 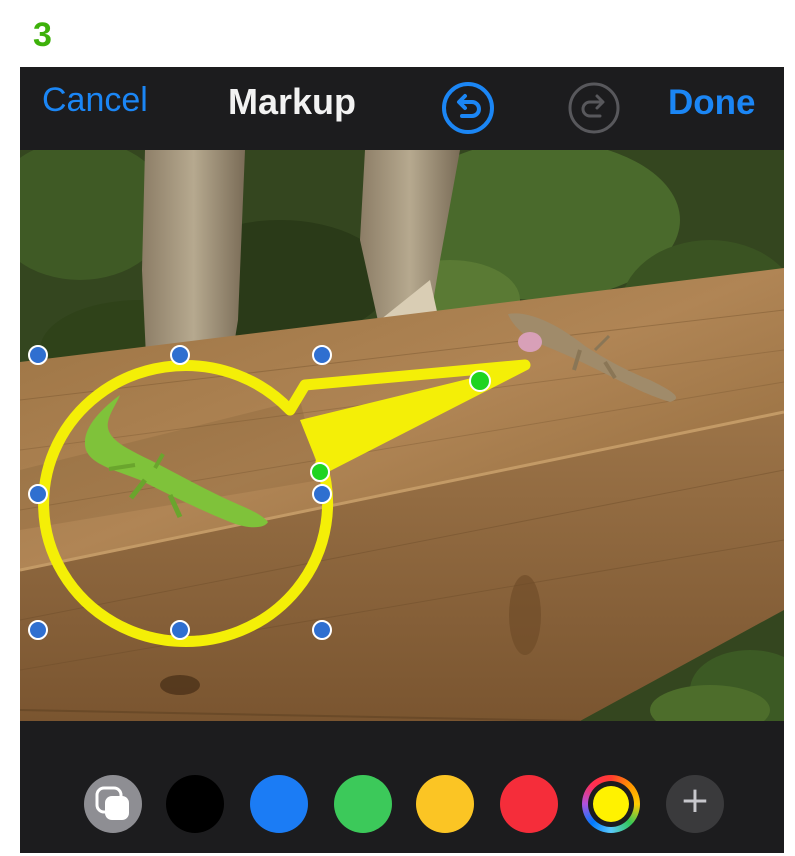 I want to click on shape-style-swatch, so click(x=113, y=804).